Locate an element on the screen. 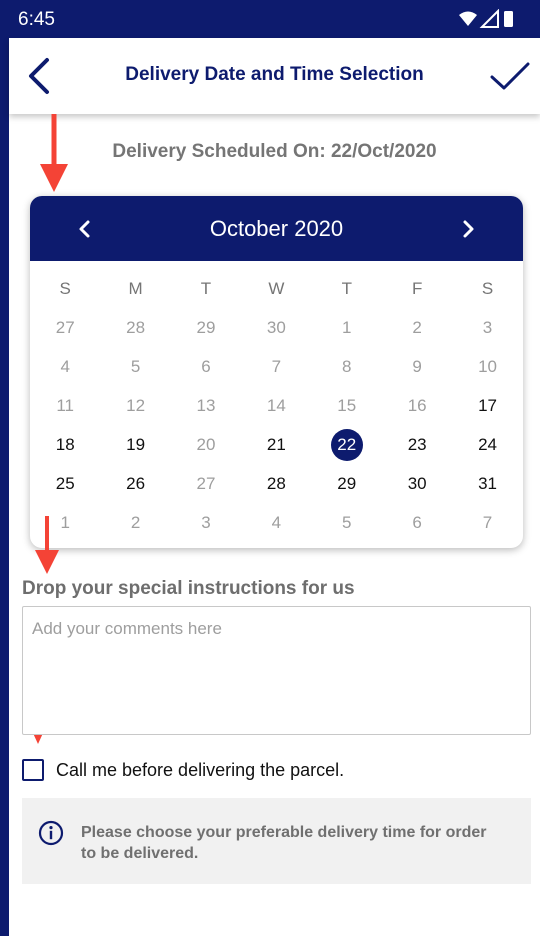 This screenshot has width=540, height=936. calendar-month-label: October 2020 is located at coordinates (276, 228).